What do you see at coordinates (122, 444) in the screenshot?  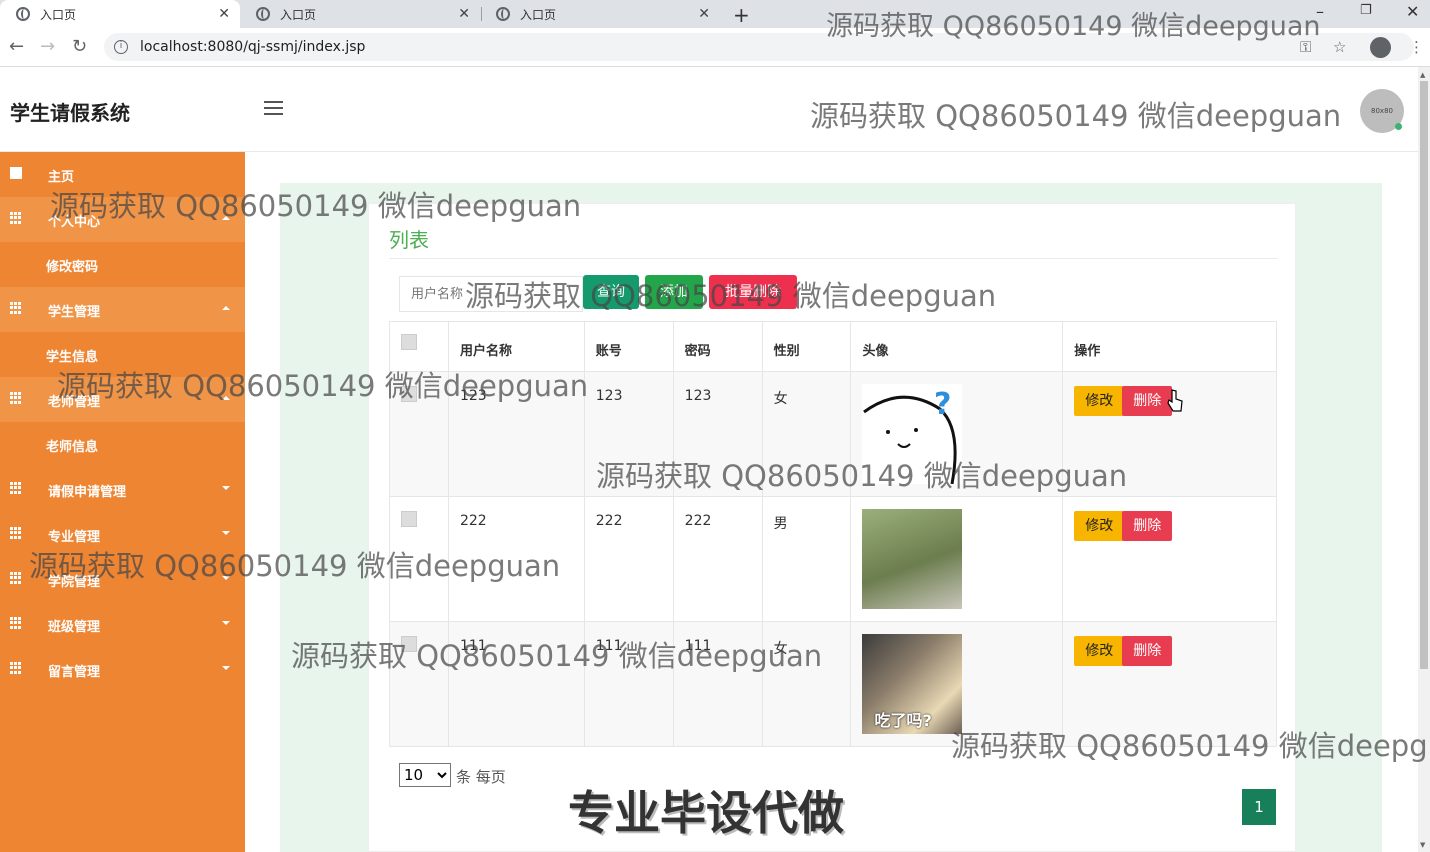 I see `sidebar-subitem-teacher-info: 老师信息` at bounding box center [122, 444].